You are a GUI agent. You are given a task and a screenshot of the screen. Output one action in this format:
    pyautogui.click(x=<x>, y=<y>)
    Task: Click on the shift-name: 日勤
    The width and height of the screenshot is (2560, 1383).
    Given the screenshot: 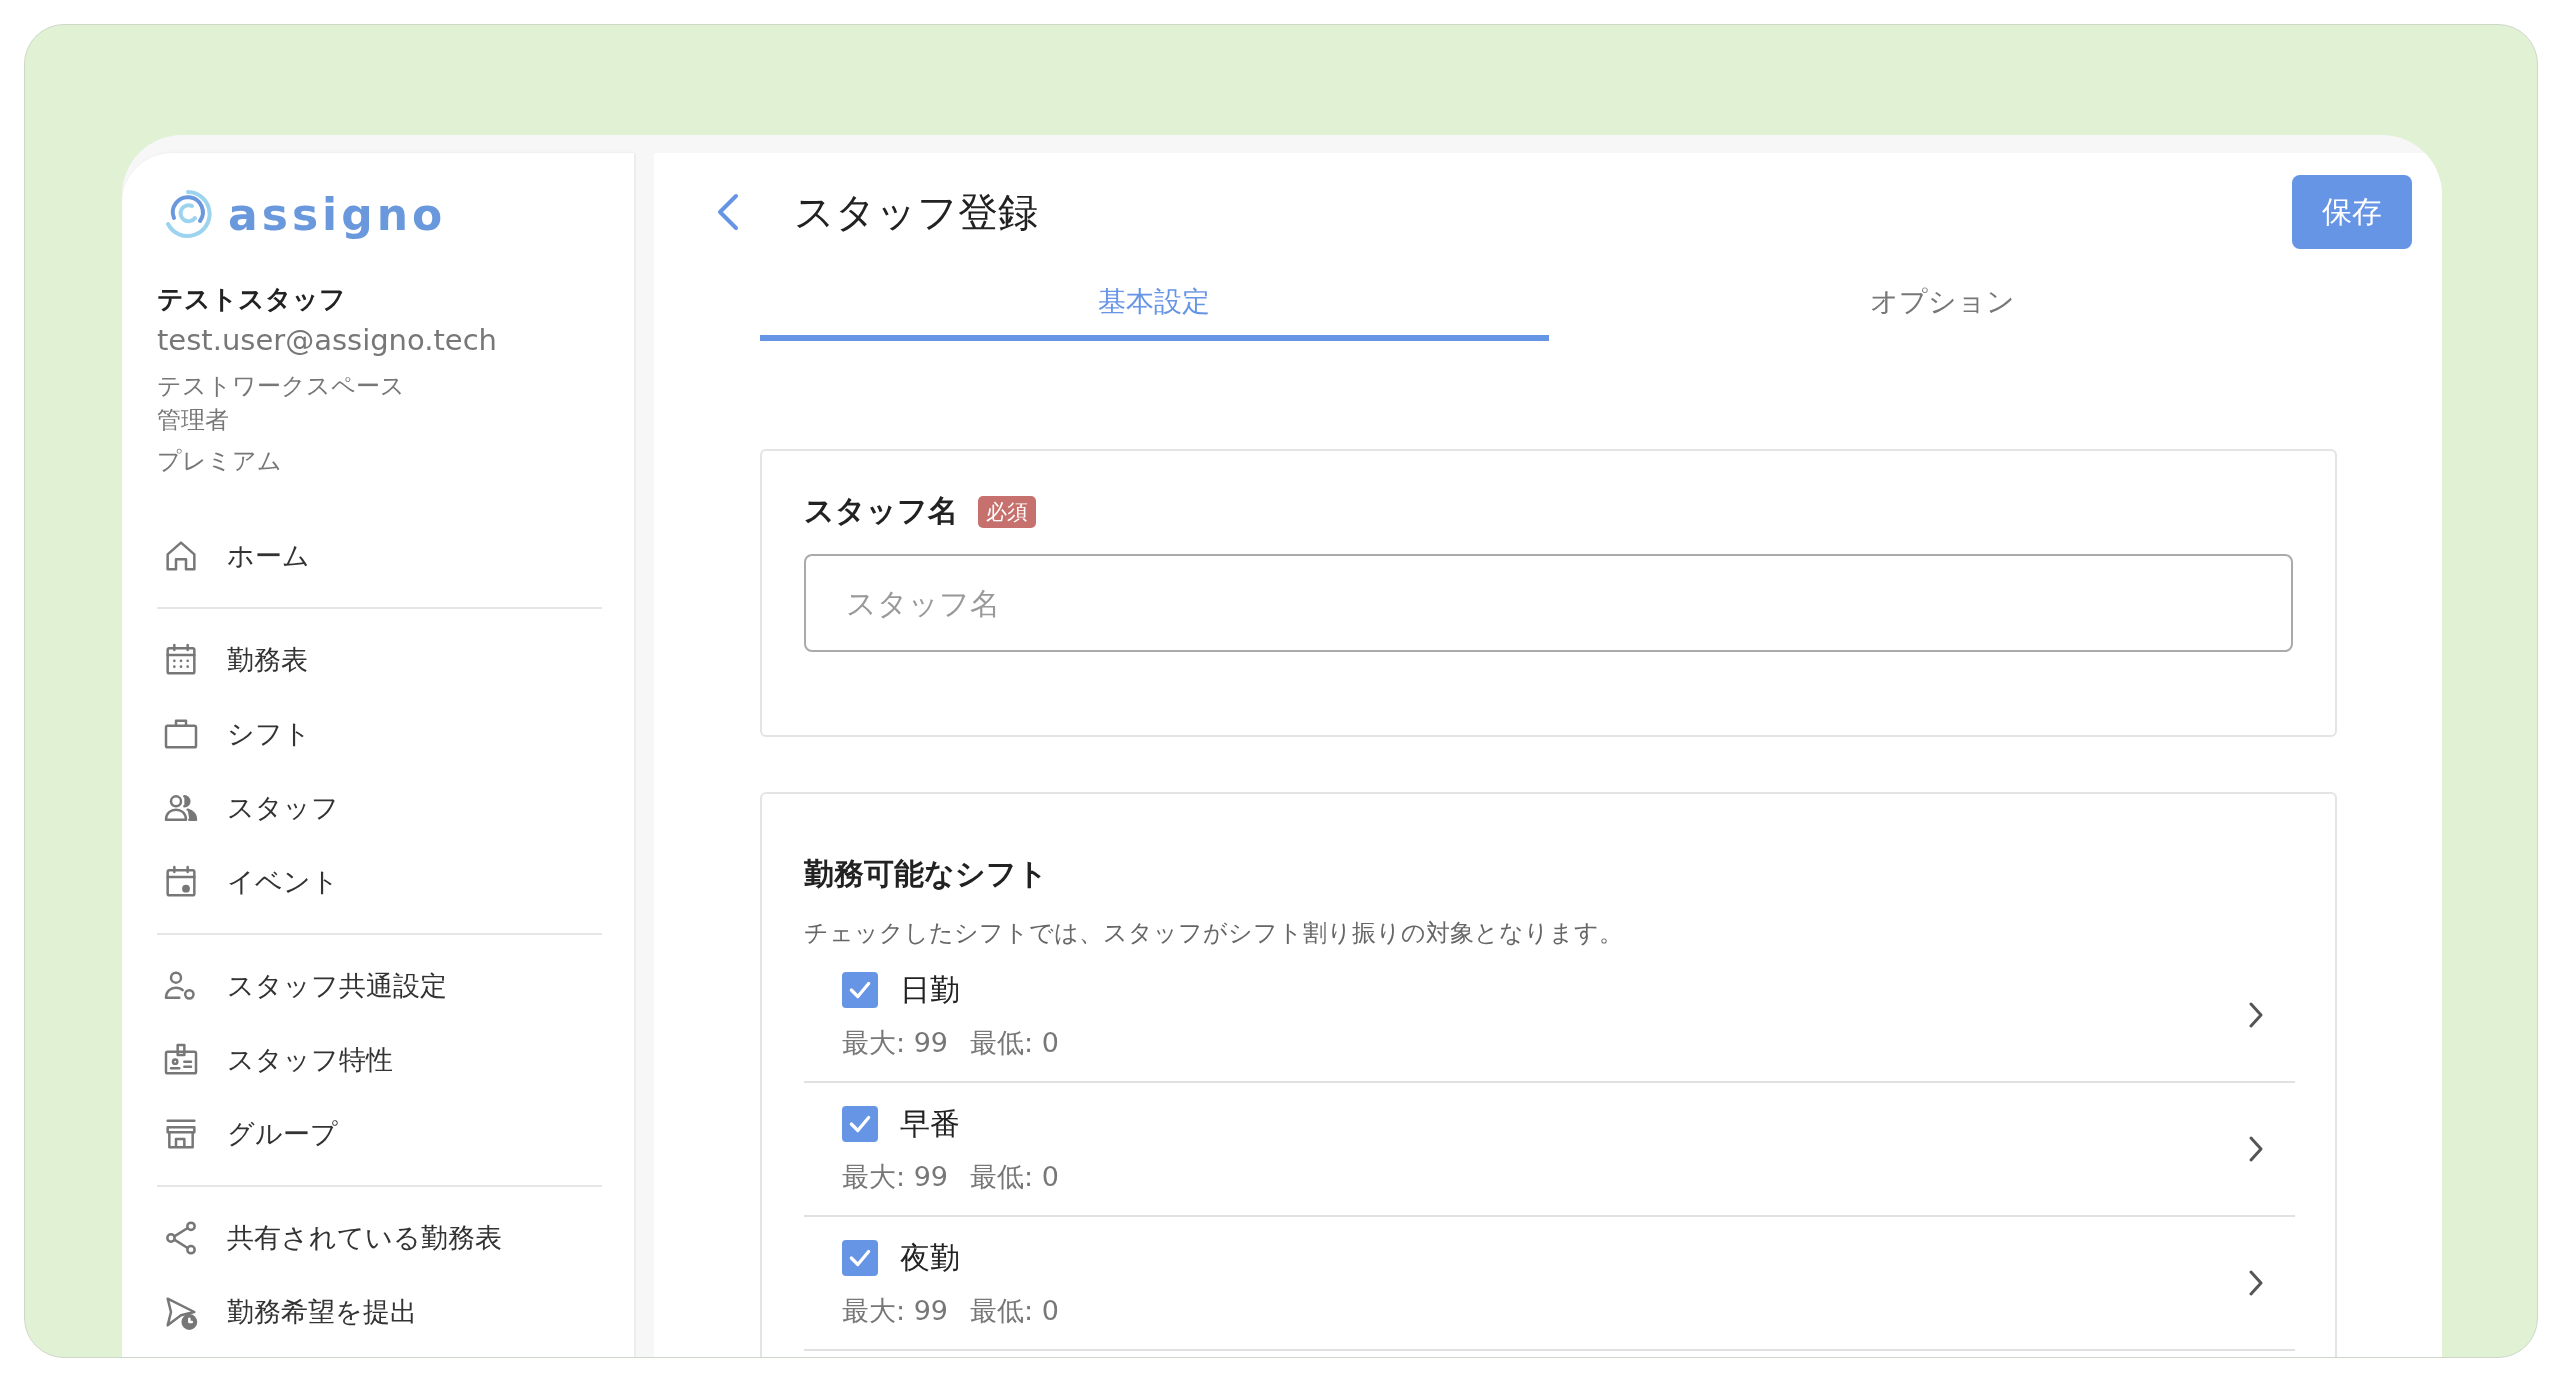 What is the action you would take?
    pyautogui.click(x=930, y=989)
    